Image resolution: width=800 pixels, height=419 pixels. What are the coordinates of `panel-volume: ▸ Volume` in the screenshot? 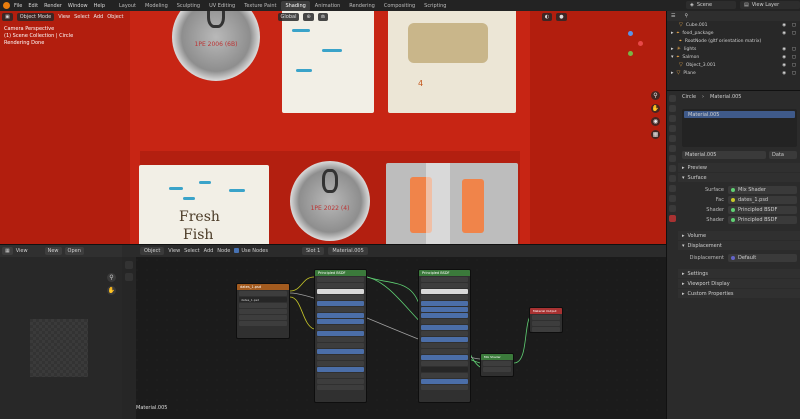 It's located at (739, 235).